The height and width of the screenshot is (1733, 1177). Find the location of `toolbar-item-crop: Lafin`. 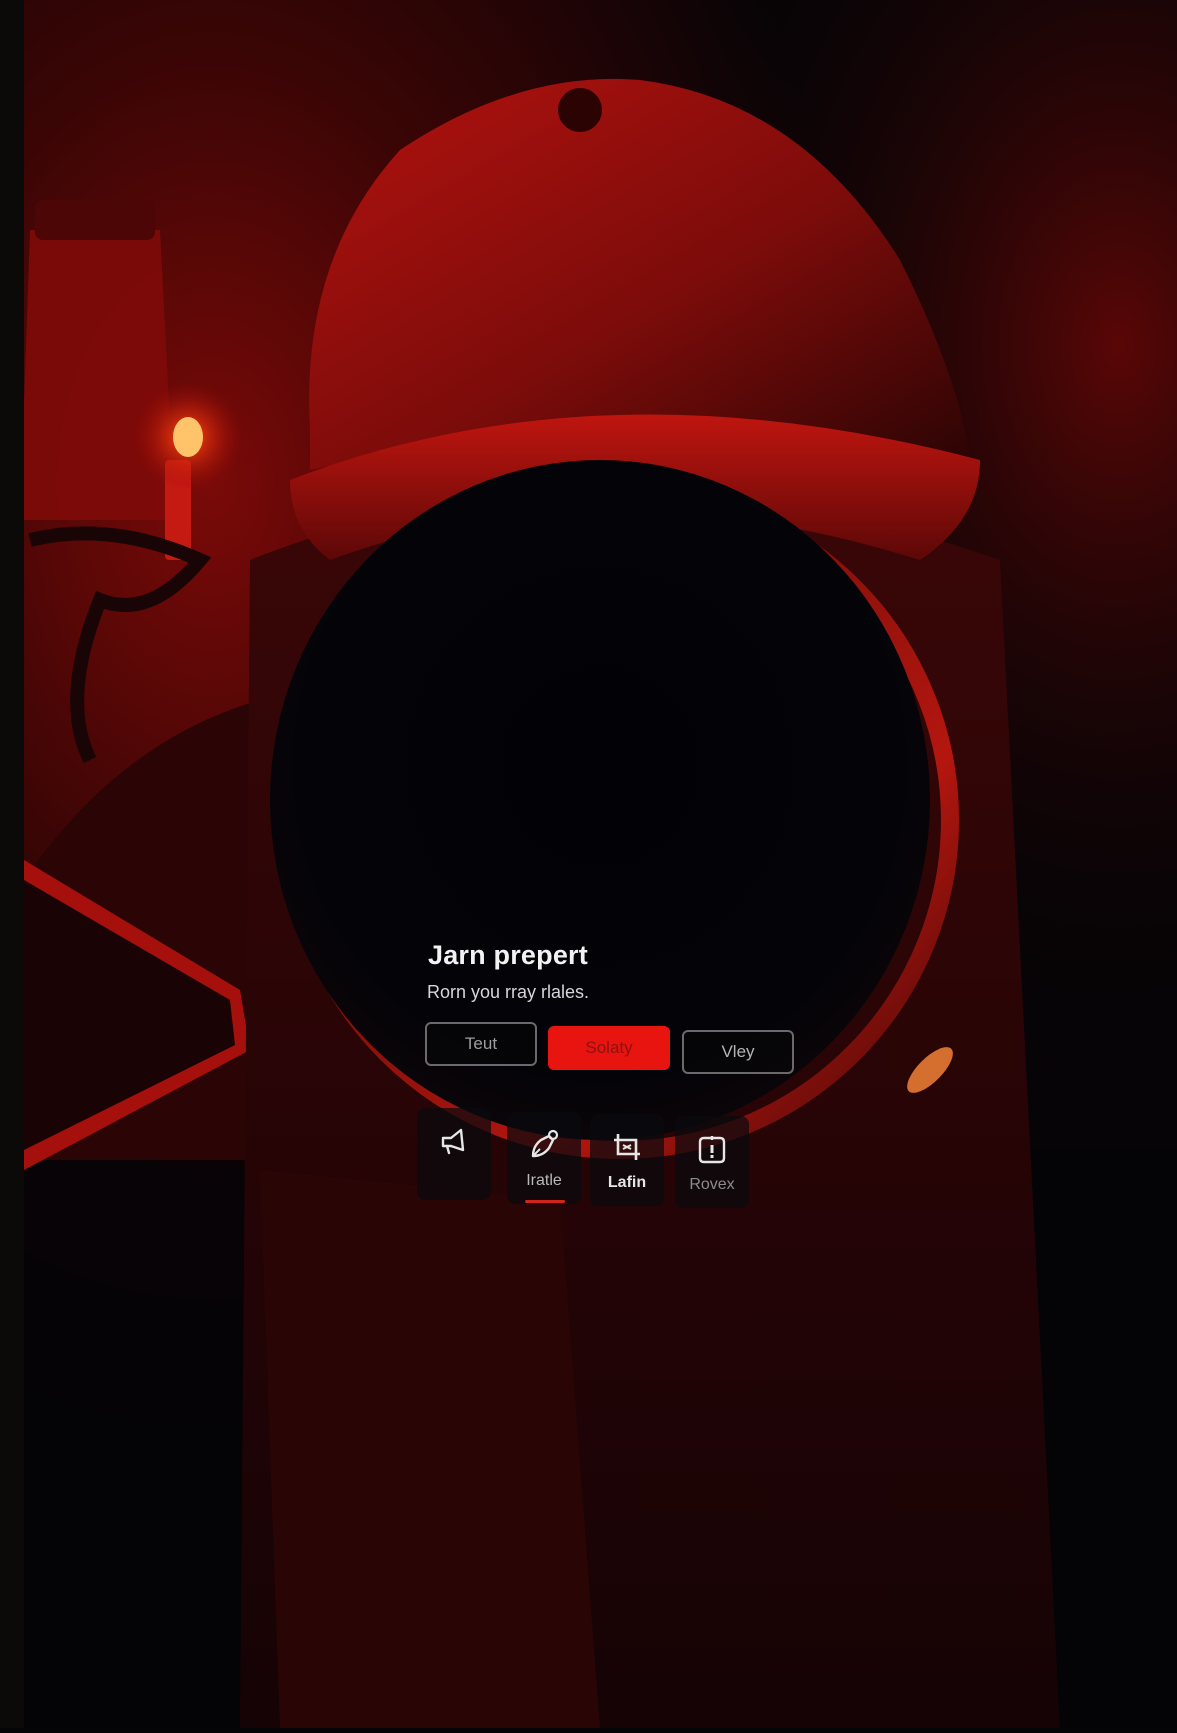

toolbar-item-crop: Lafin is located at coordinates (627, 1160).